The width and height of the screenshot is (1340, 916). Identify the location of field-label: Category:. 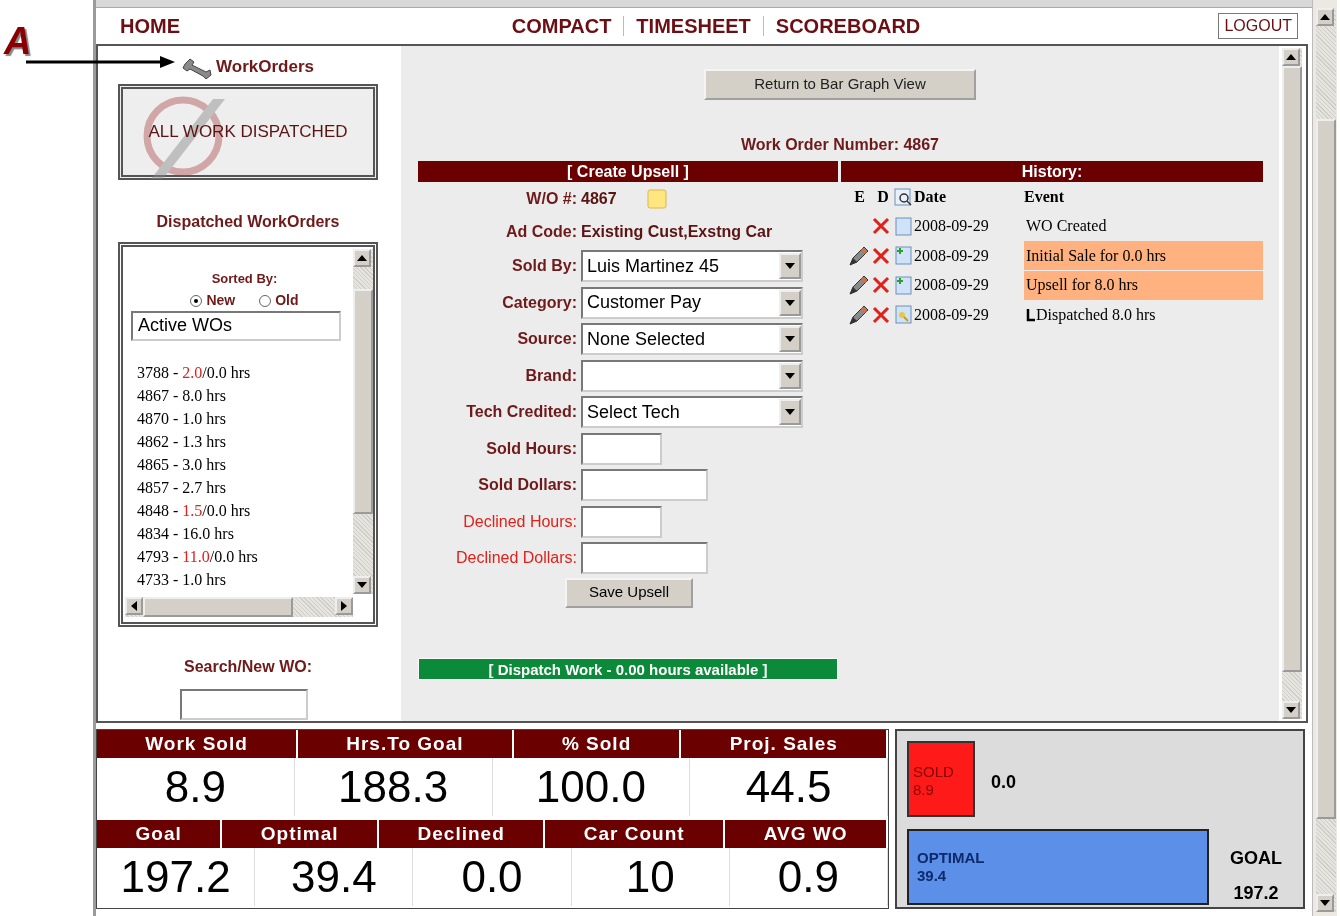
(539, 302).